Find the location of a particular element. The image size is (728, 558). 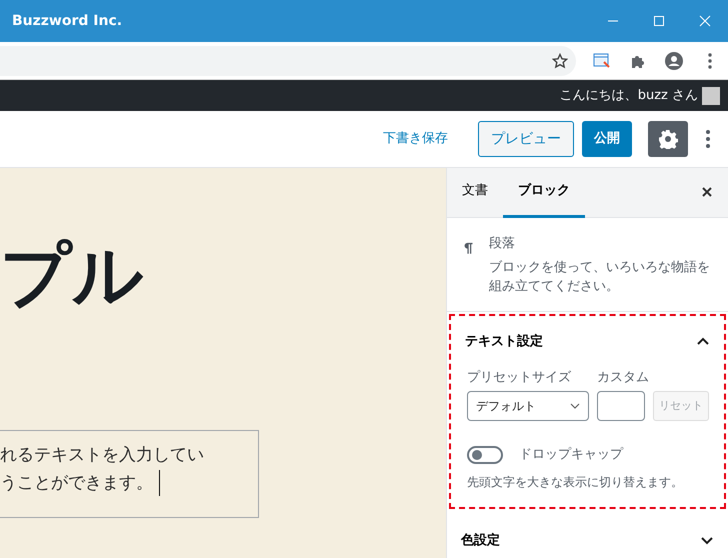

paragraph-text: れるテキストを入力してい is located at coordinates (102, 455).